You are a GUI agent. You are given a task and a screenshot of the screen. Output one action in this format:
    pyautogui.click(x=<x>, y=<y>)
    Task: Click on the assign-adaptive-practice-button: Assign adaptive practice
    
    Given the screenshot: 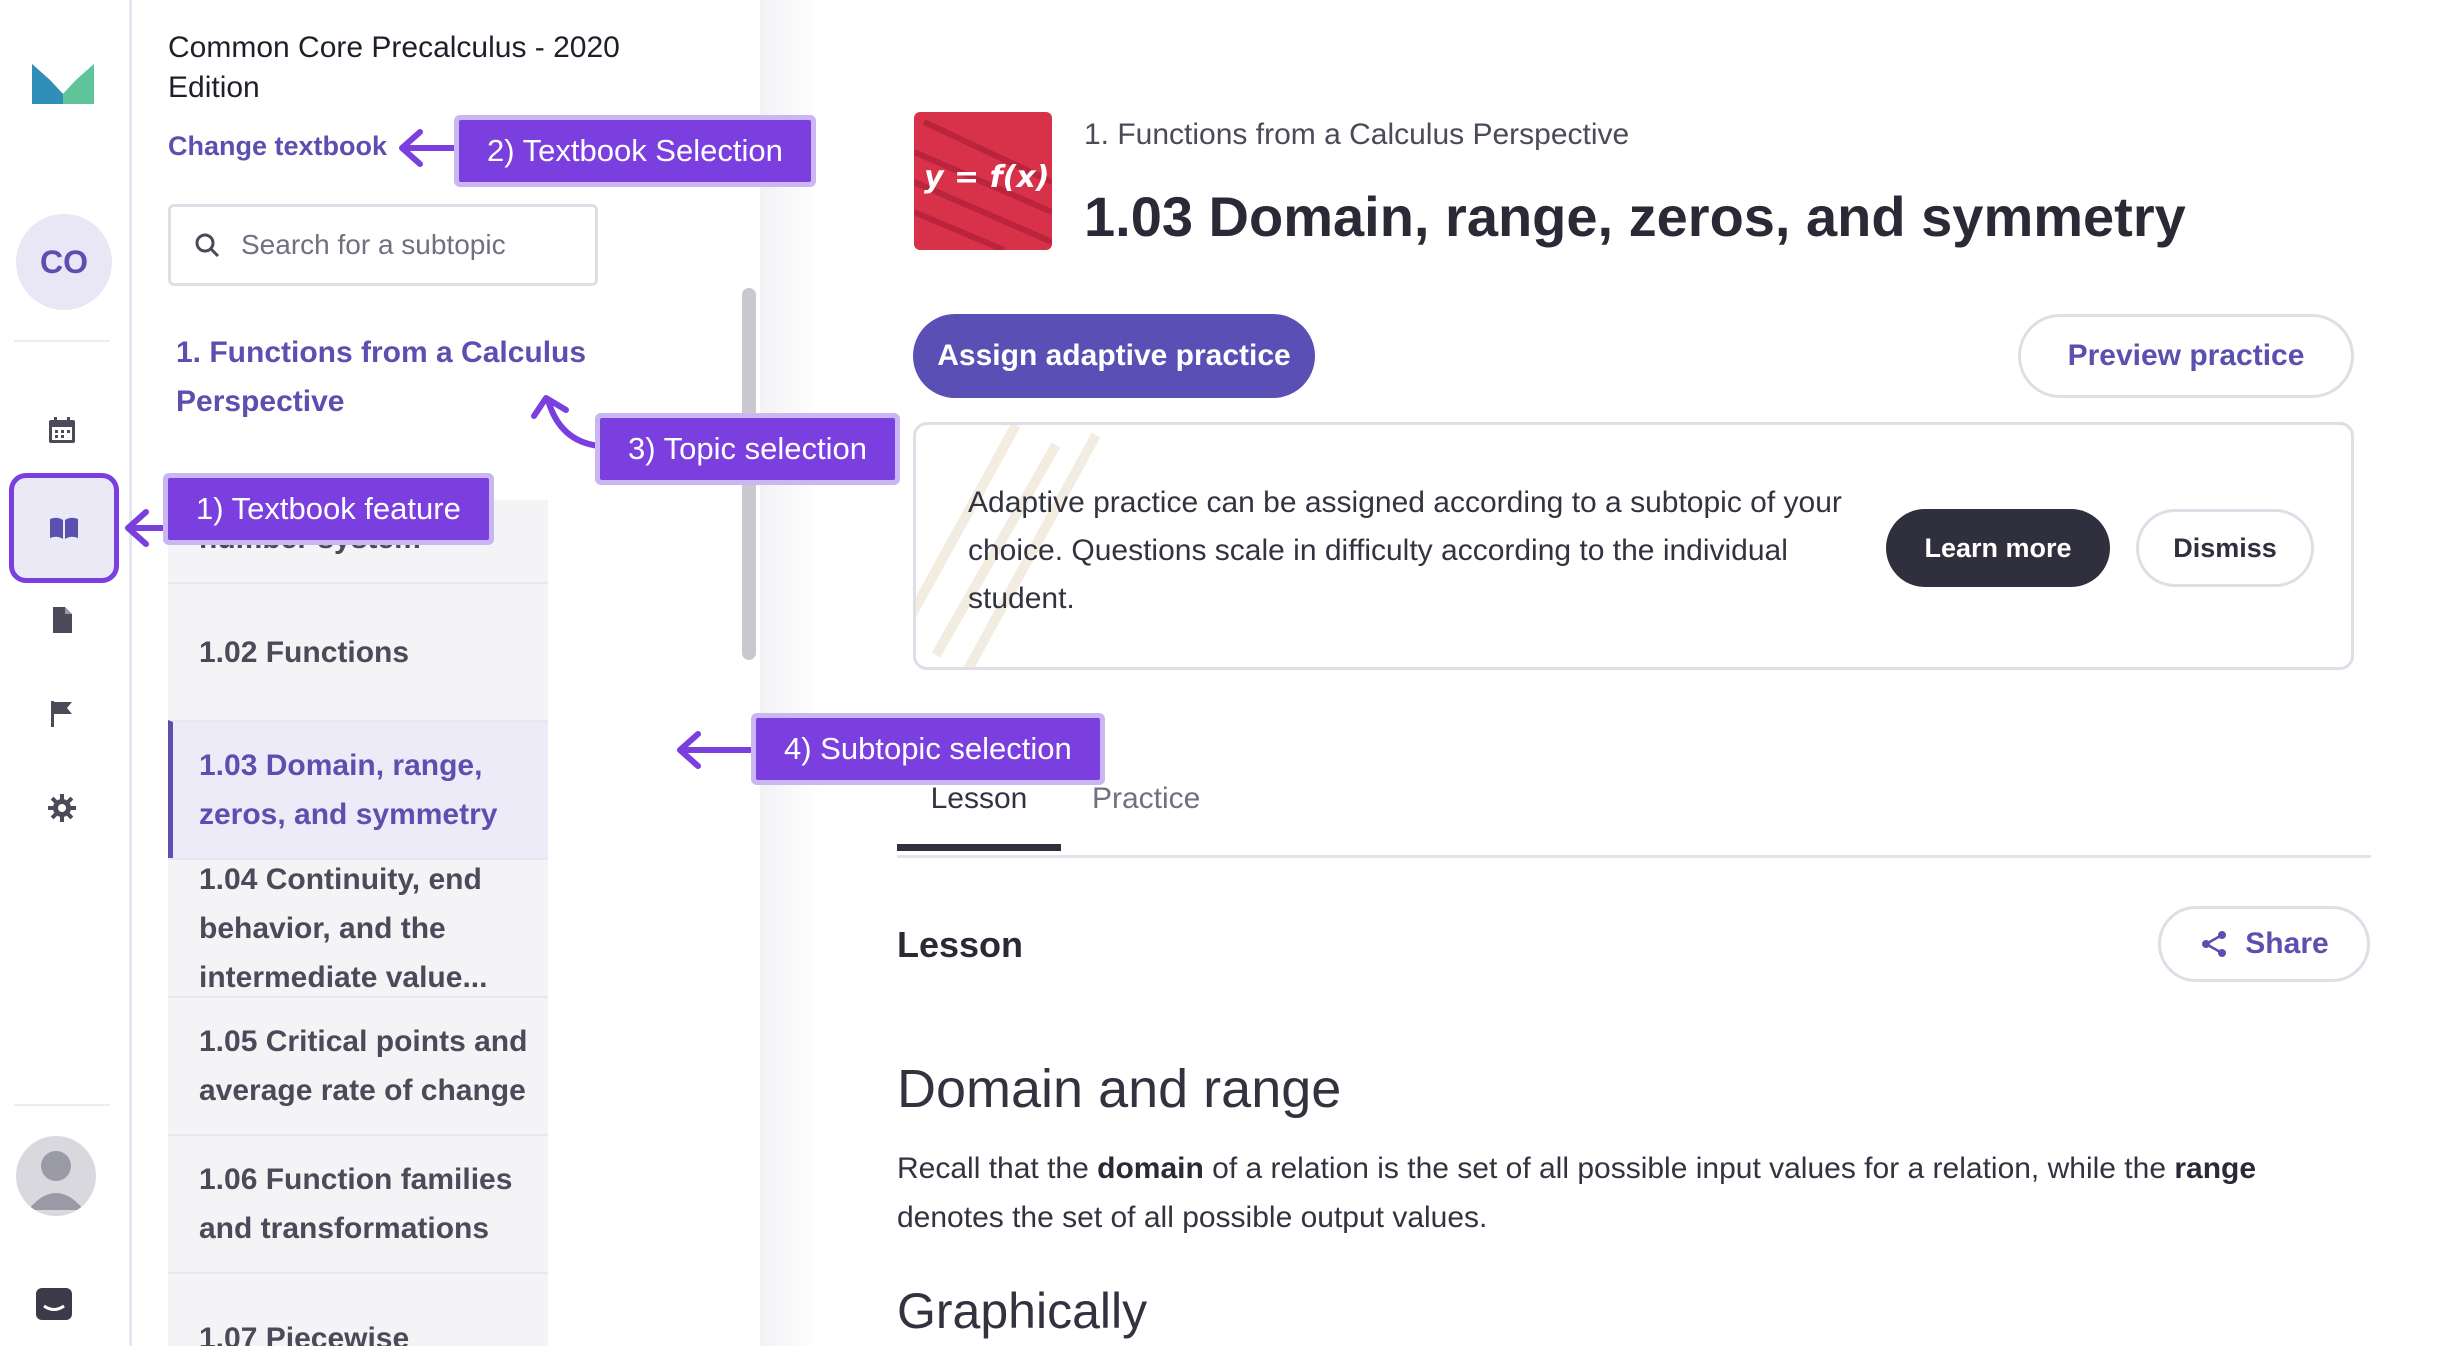 What is the action you would take?
    pyautogui.click(x=1114, y=356)
    